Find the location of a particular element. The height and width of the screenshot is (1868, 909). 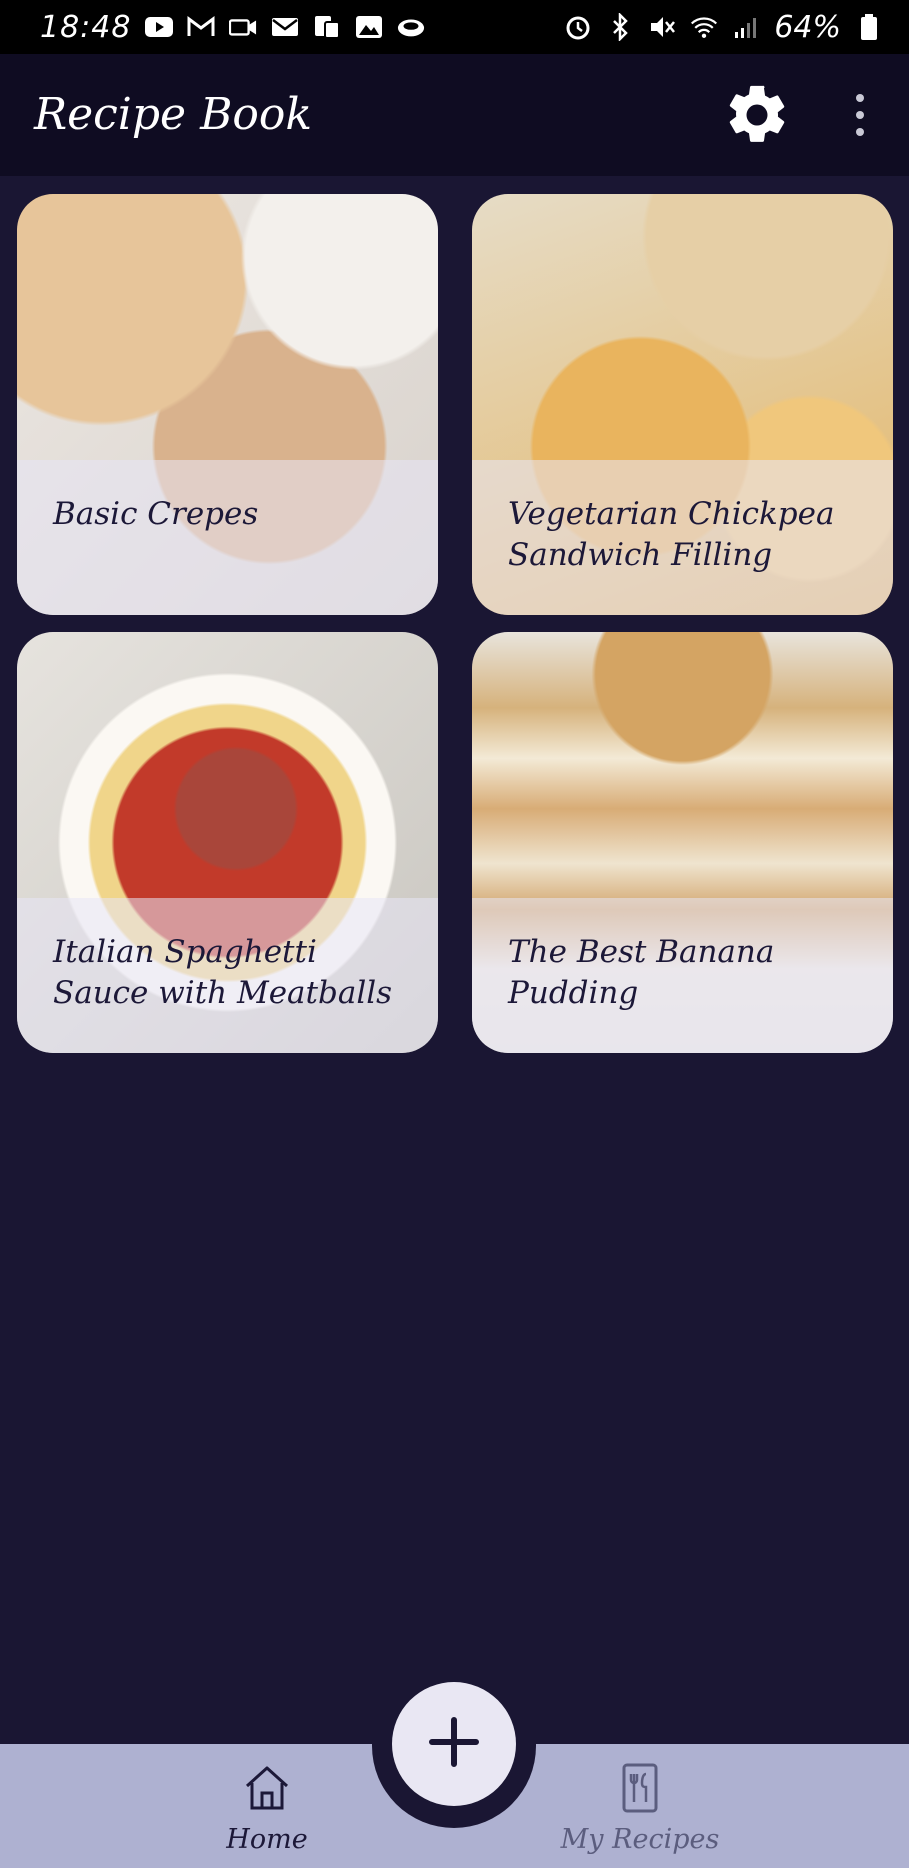

more-vert-icon is located at coordinates (860, 115).